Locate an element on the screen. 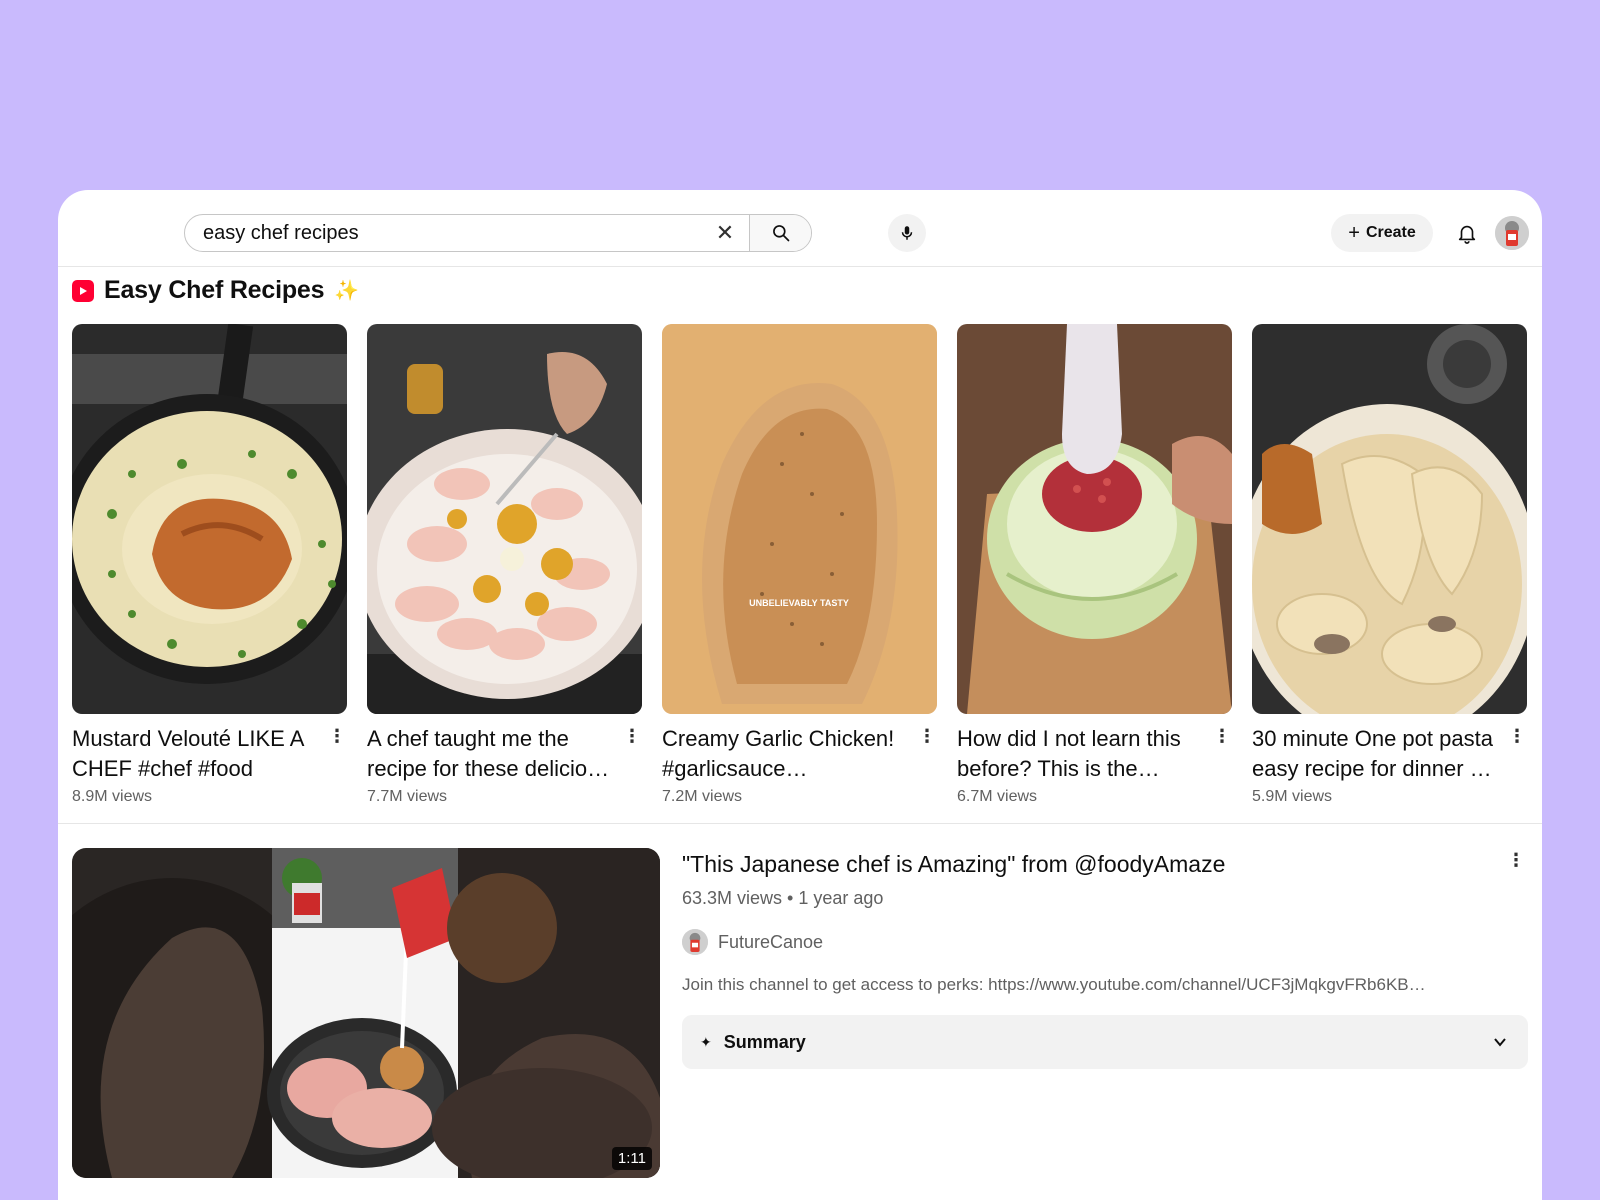 This screenshot has height=1200, width=1600. voice-search-button is located at coordinates (907, 233).